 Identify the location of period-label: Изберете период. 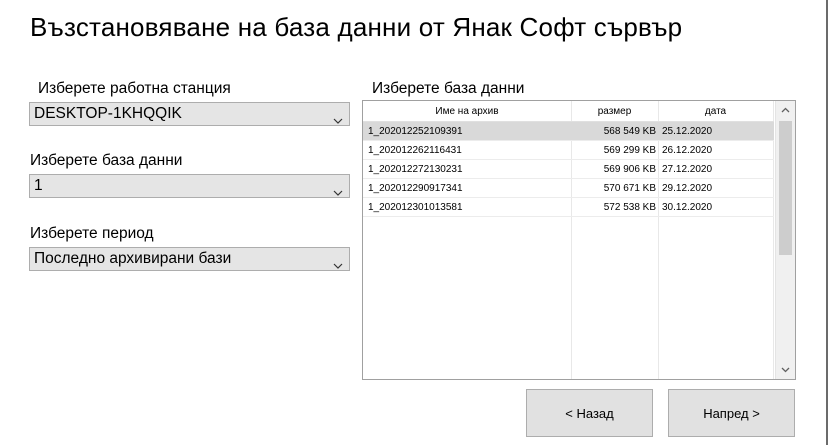
(92, 233).